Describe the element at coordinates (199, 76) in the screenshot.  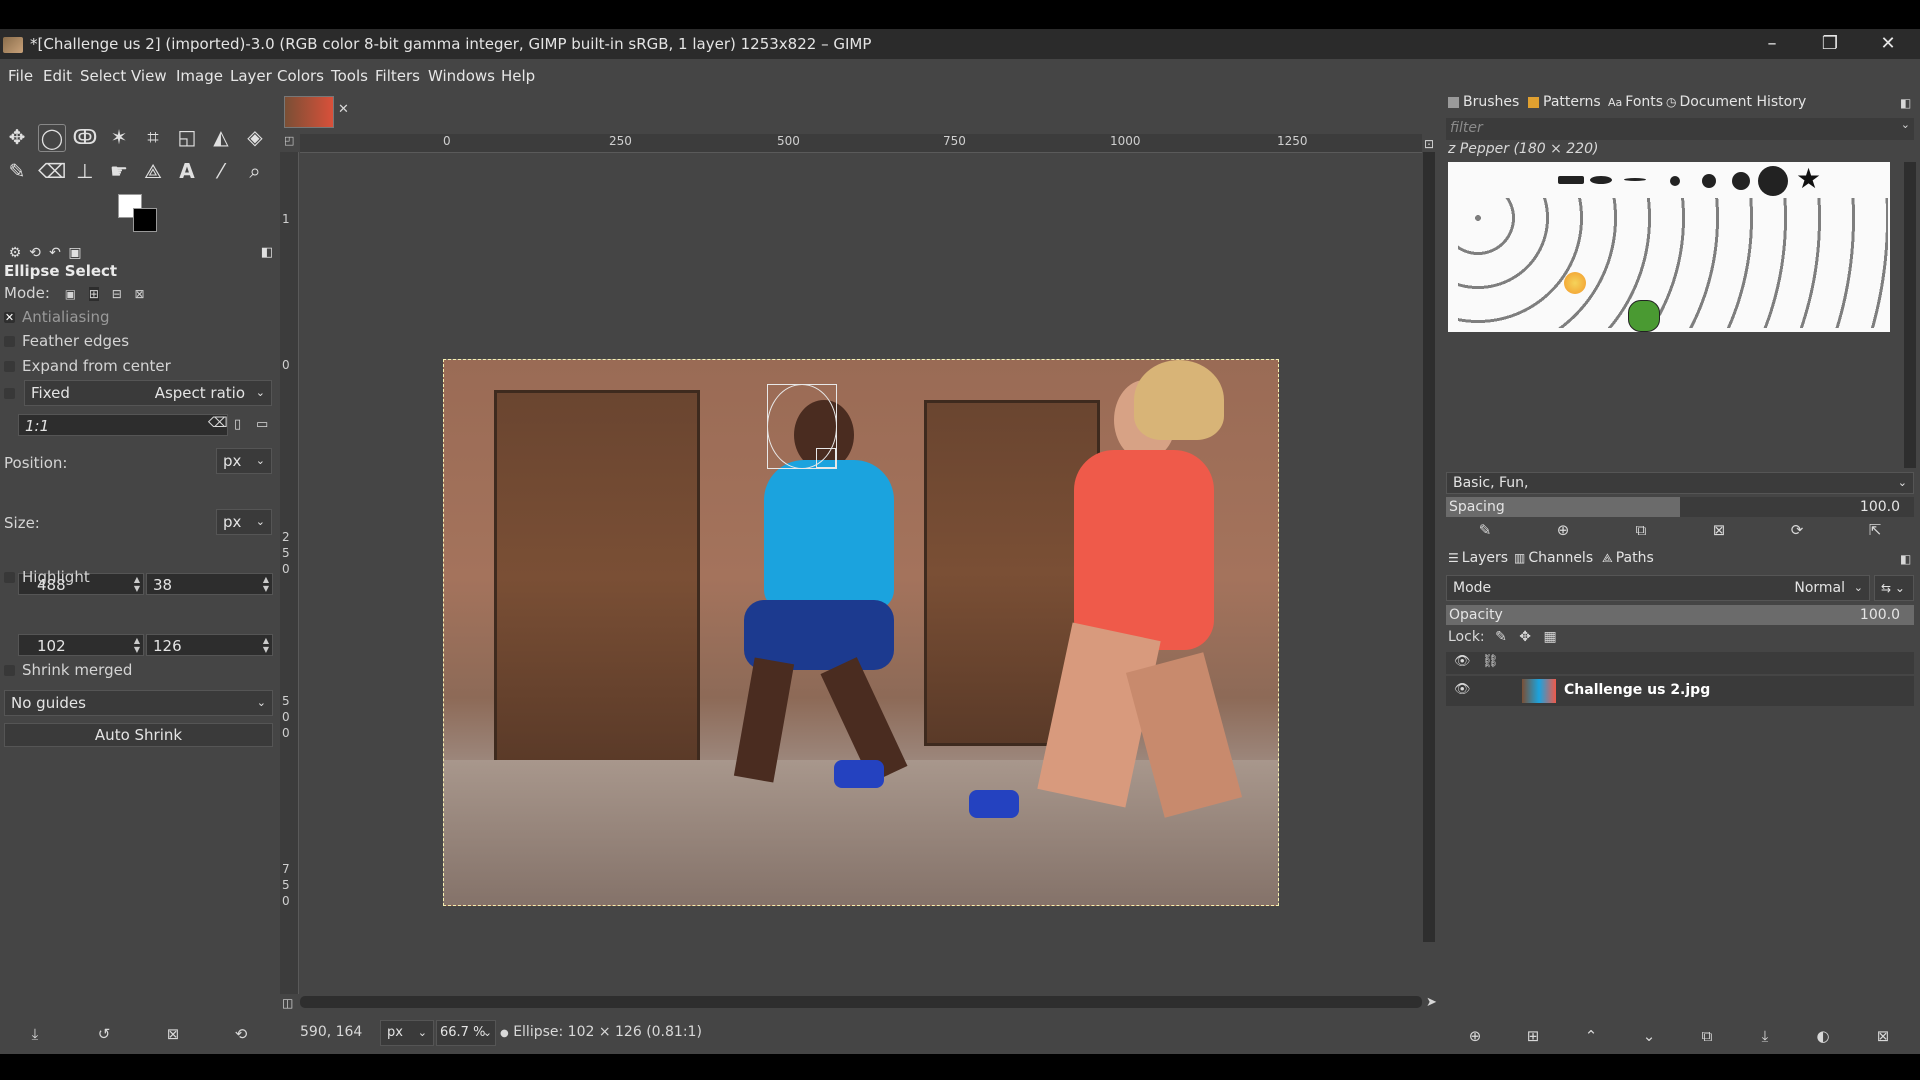
I see `menu-image: Image` at that location.